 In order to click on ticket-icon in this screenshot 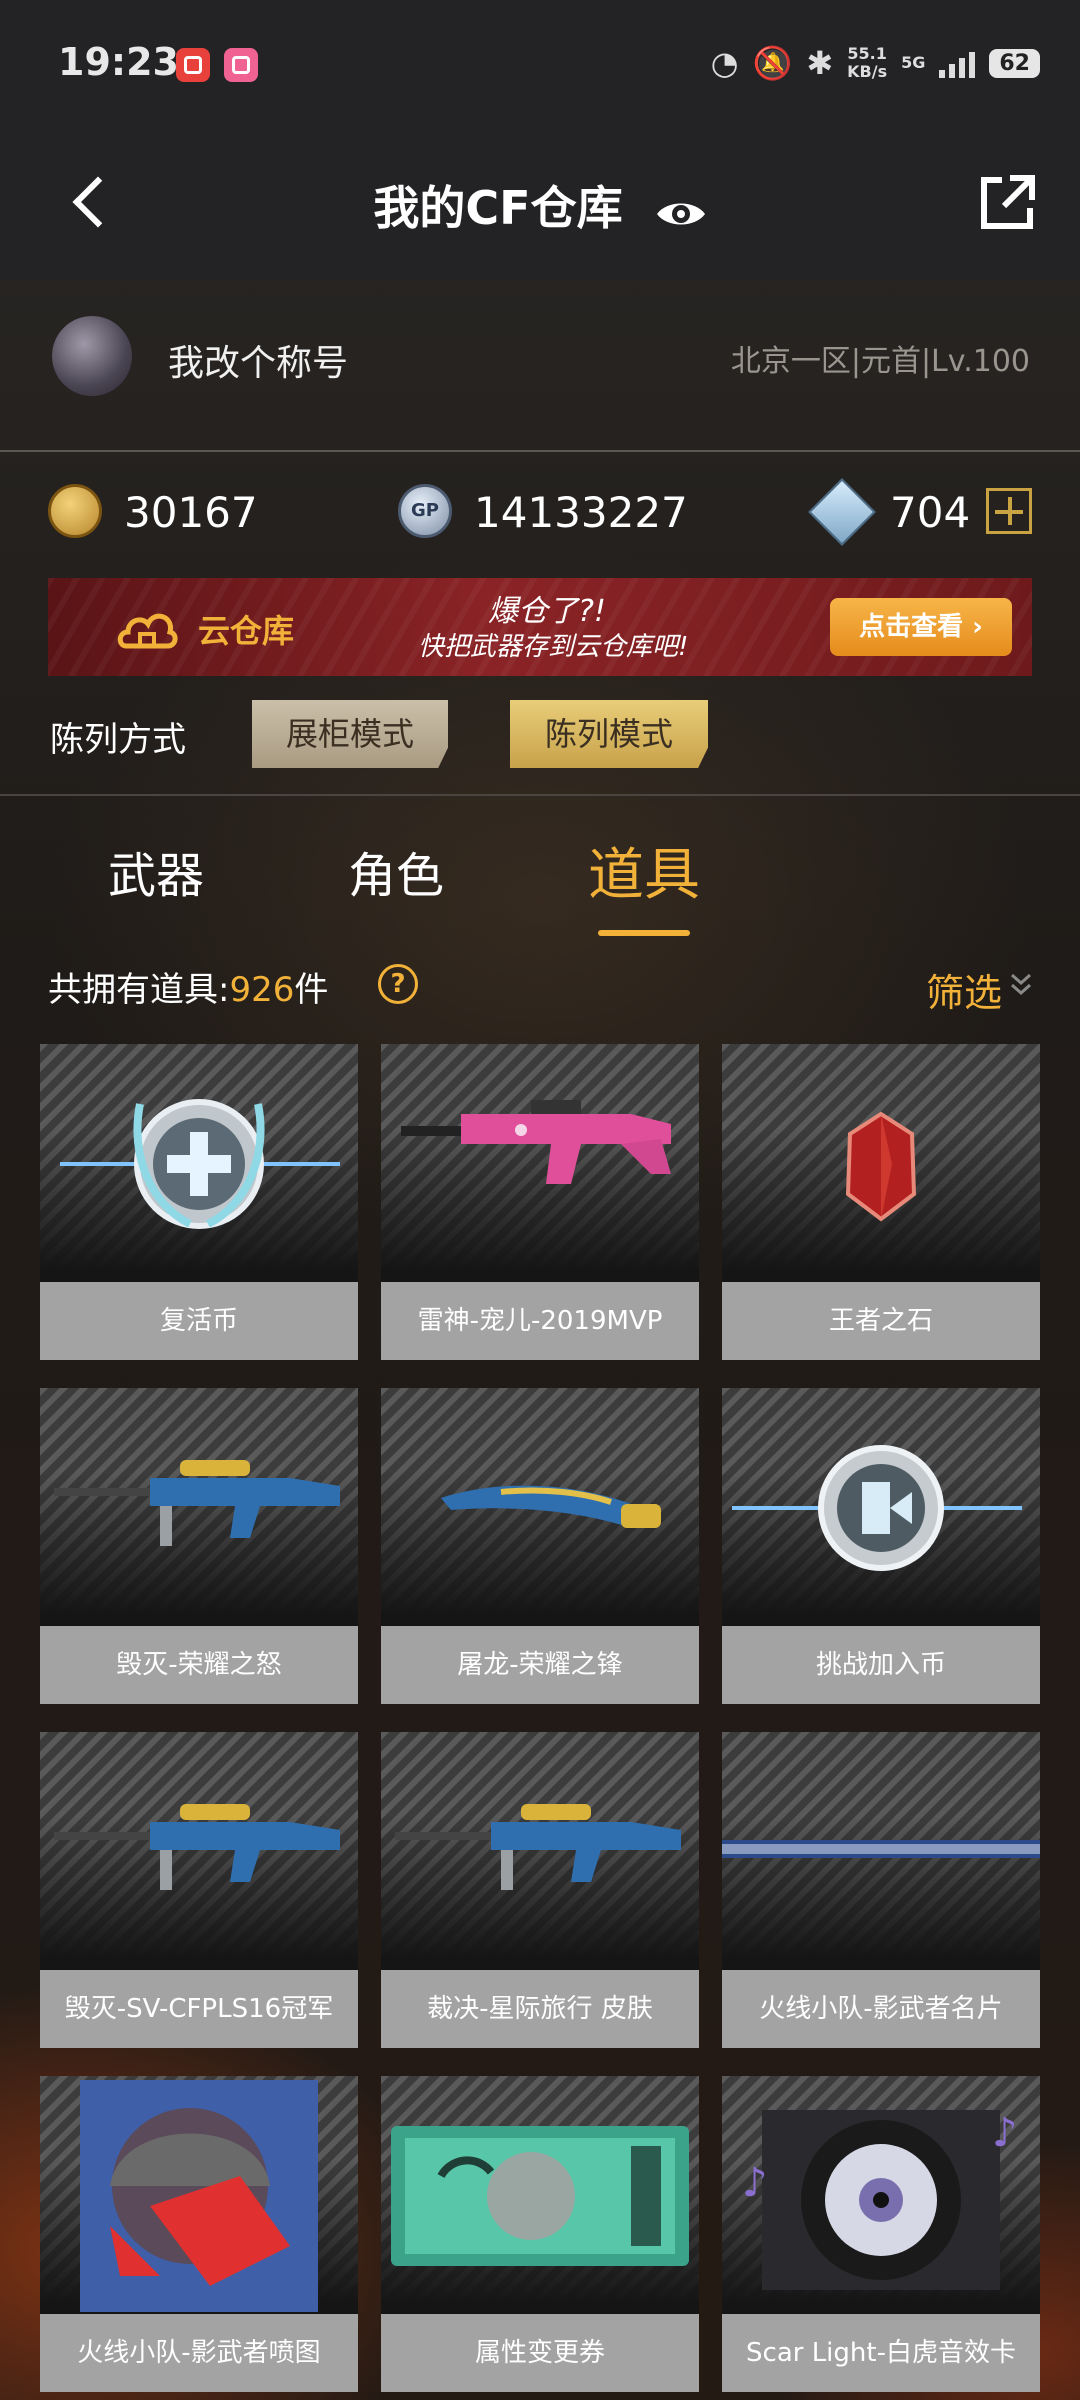, I will do `click(540, 2195)`.